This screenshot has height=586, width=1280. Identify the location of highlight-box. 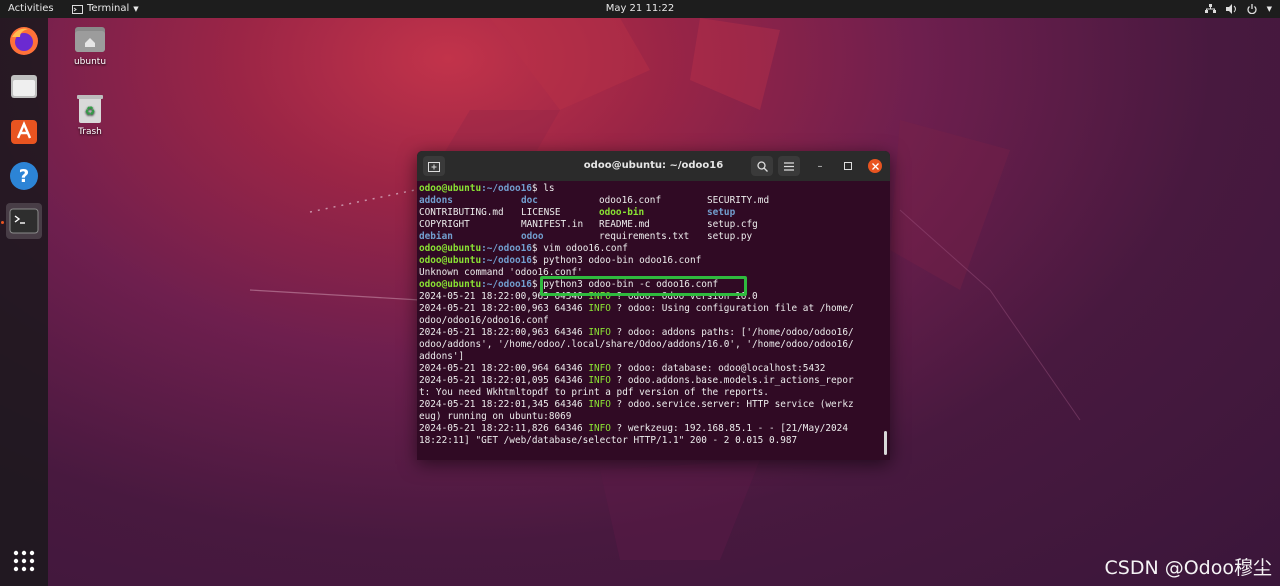
(643, 286).